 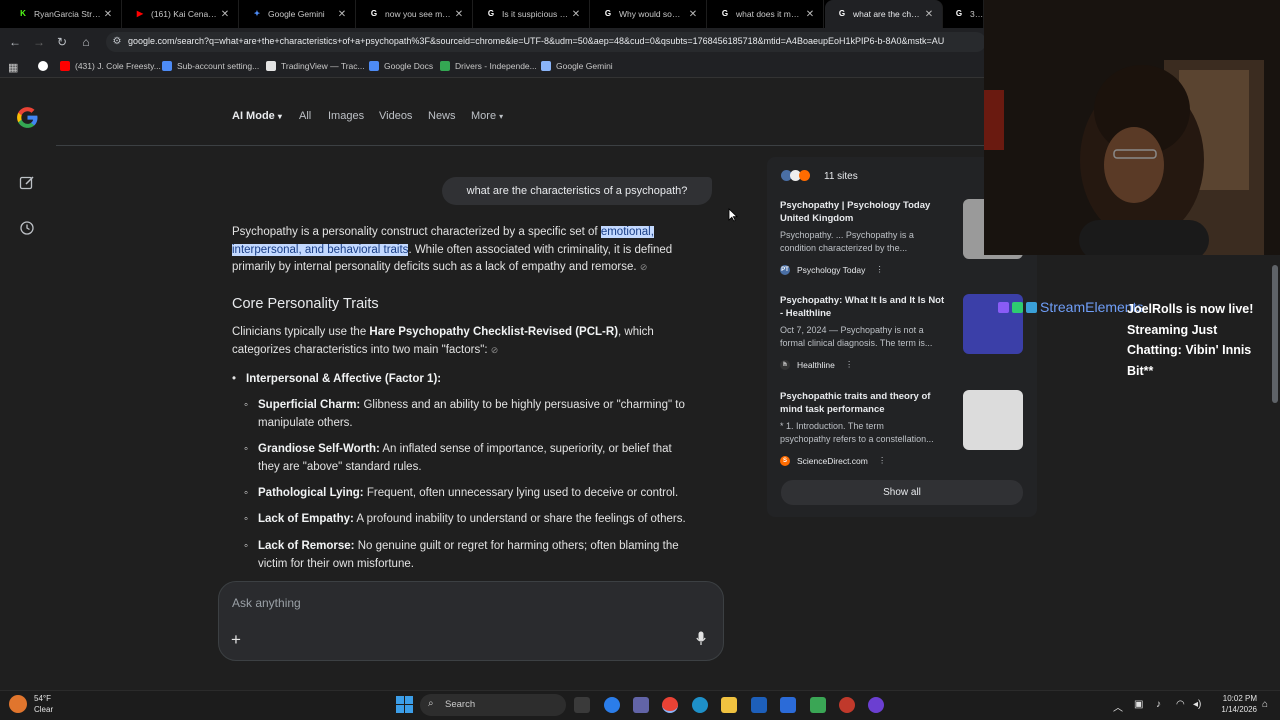 What do you see at coordinates (670, 705) in the screenshot?
I see `chrome-icon` at bounding box center [670, 705].